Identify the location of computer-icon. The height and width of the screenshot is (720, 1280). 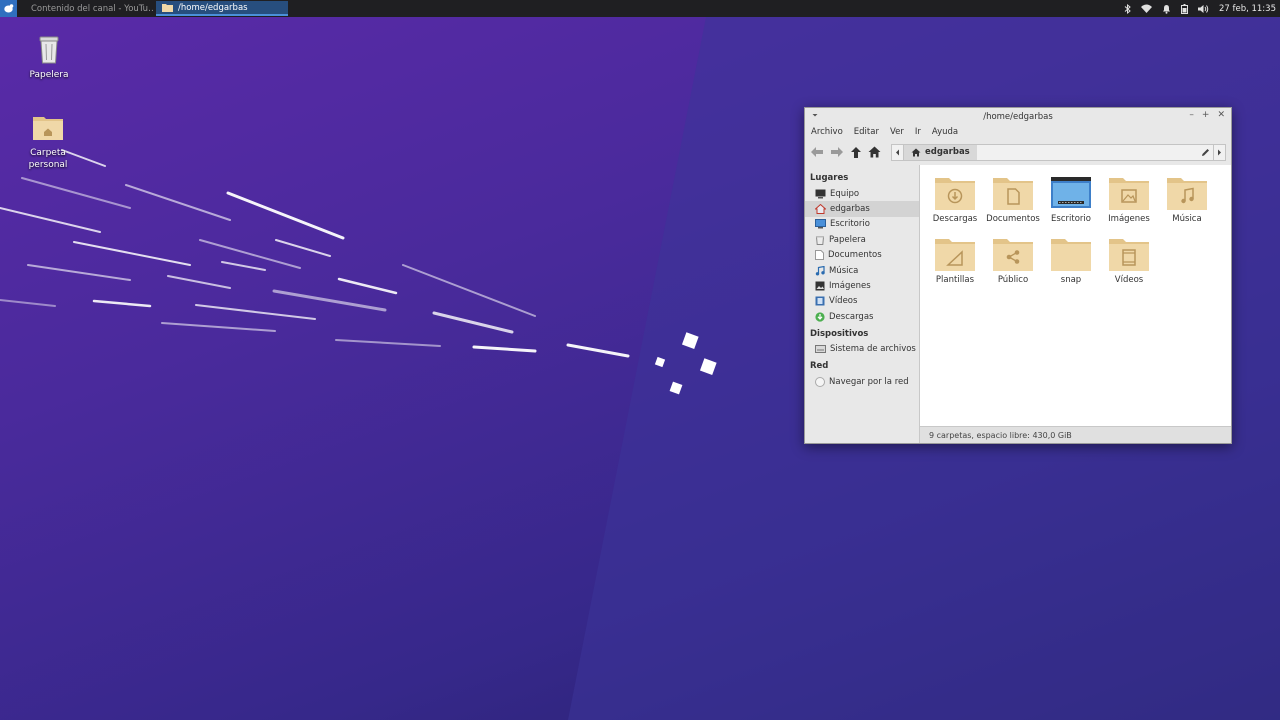
(820, 194).